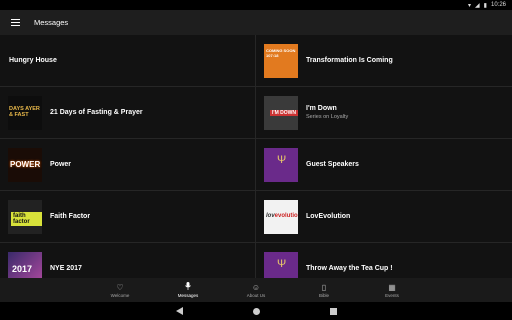 The image size is (512, 320). What do you see at coordinates (120, 287) in the screenshot?
I see `heart-icon: ♡` at bounding box center [120, 287].